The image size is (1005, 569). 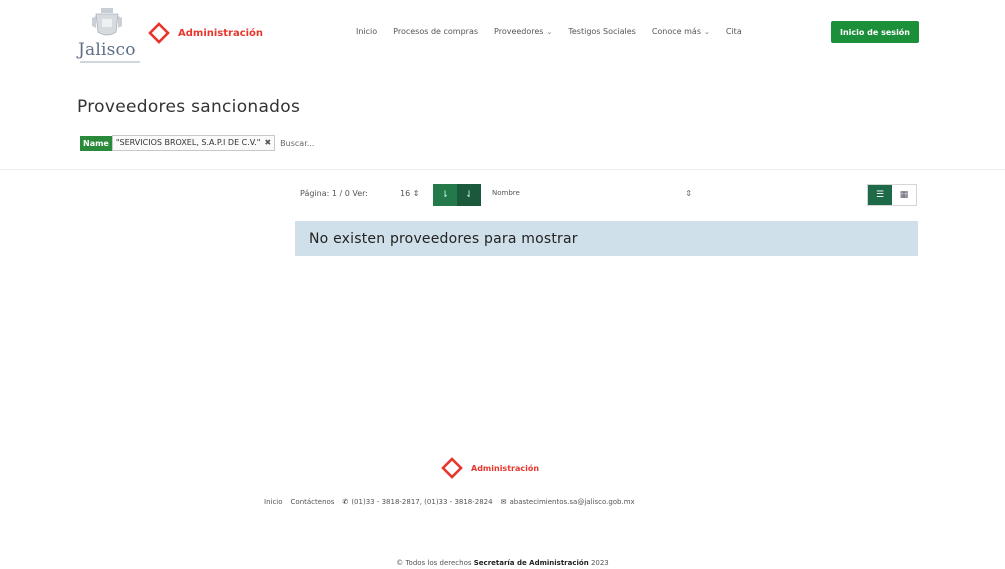 I want to click on copyright-prefix: © Todos los derechos, so click(x=434, y=563).